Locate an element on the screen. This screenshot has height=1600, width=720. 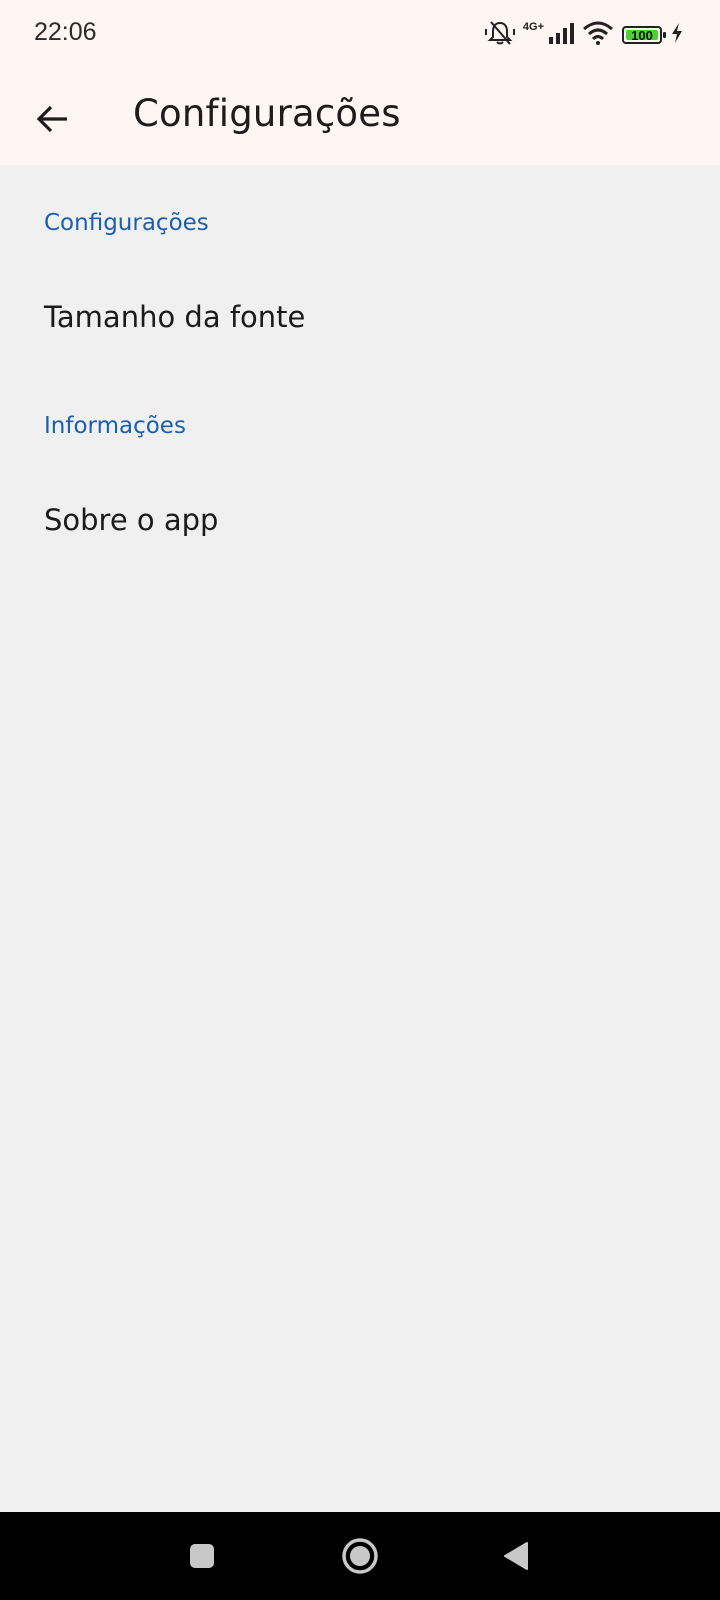
font-size-setting-item: Tamanho da fonte is located at coordinates (360, 317).